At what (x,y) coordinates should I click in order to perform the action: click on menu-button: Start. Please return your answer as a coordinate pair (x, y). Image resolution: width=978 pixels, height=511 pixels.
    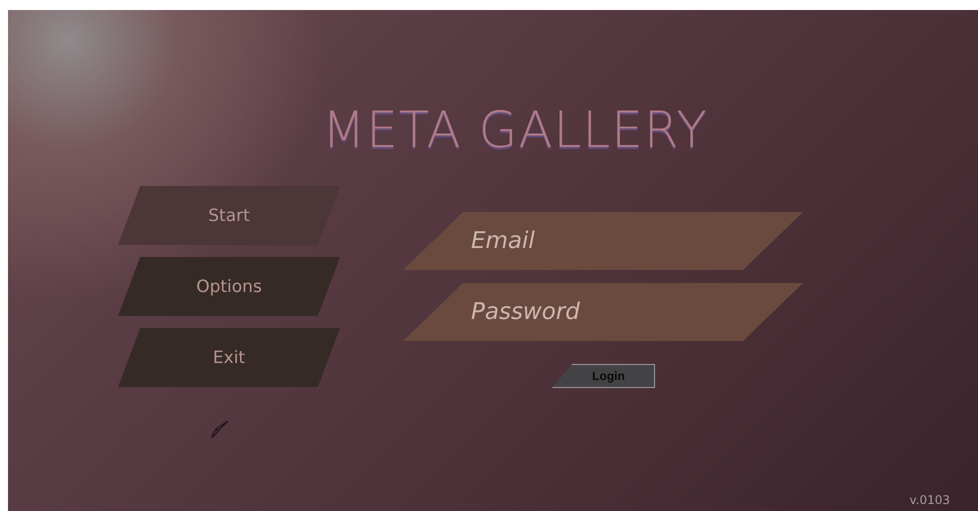
    Looking at the image, I should click on (229, 215).